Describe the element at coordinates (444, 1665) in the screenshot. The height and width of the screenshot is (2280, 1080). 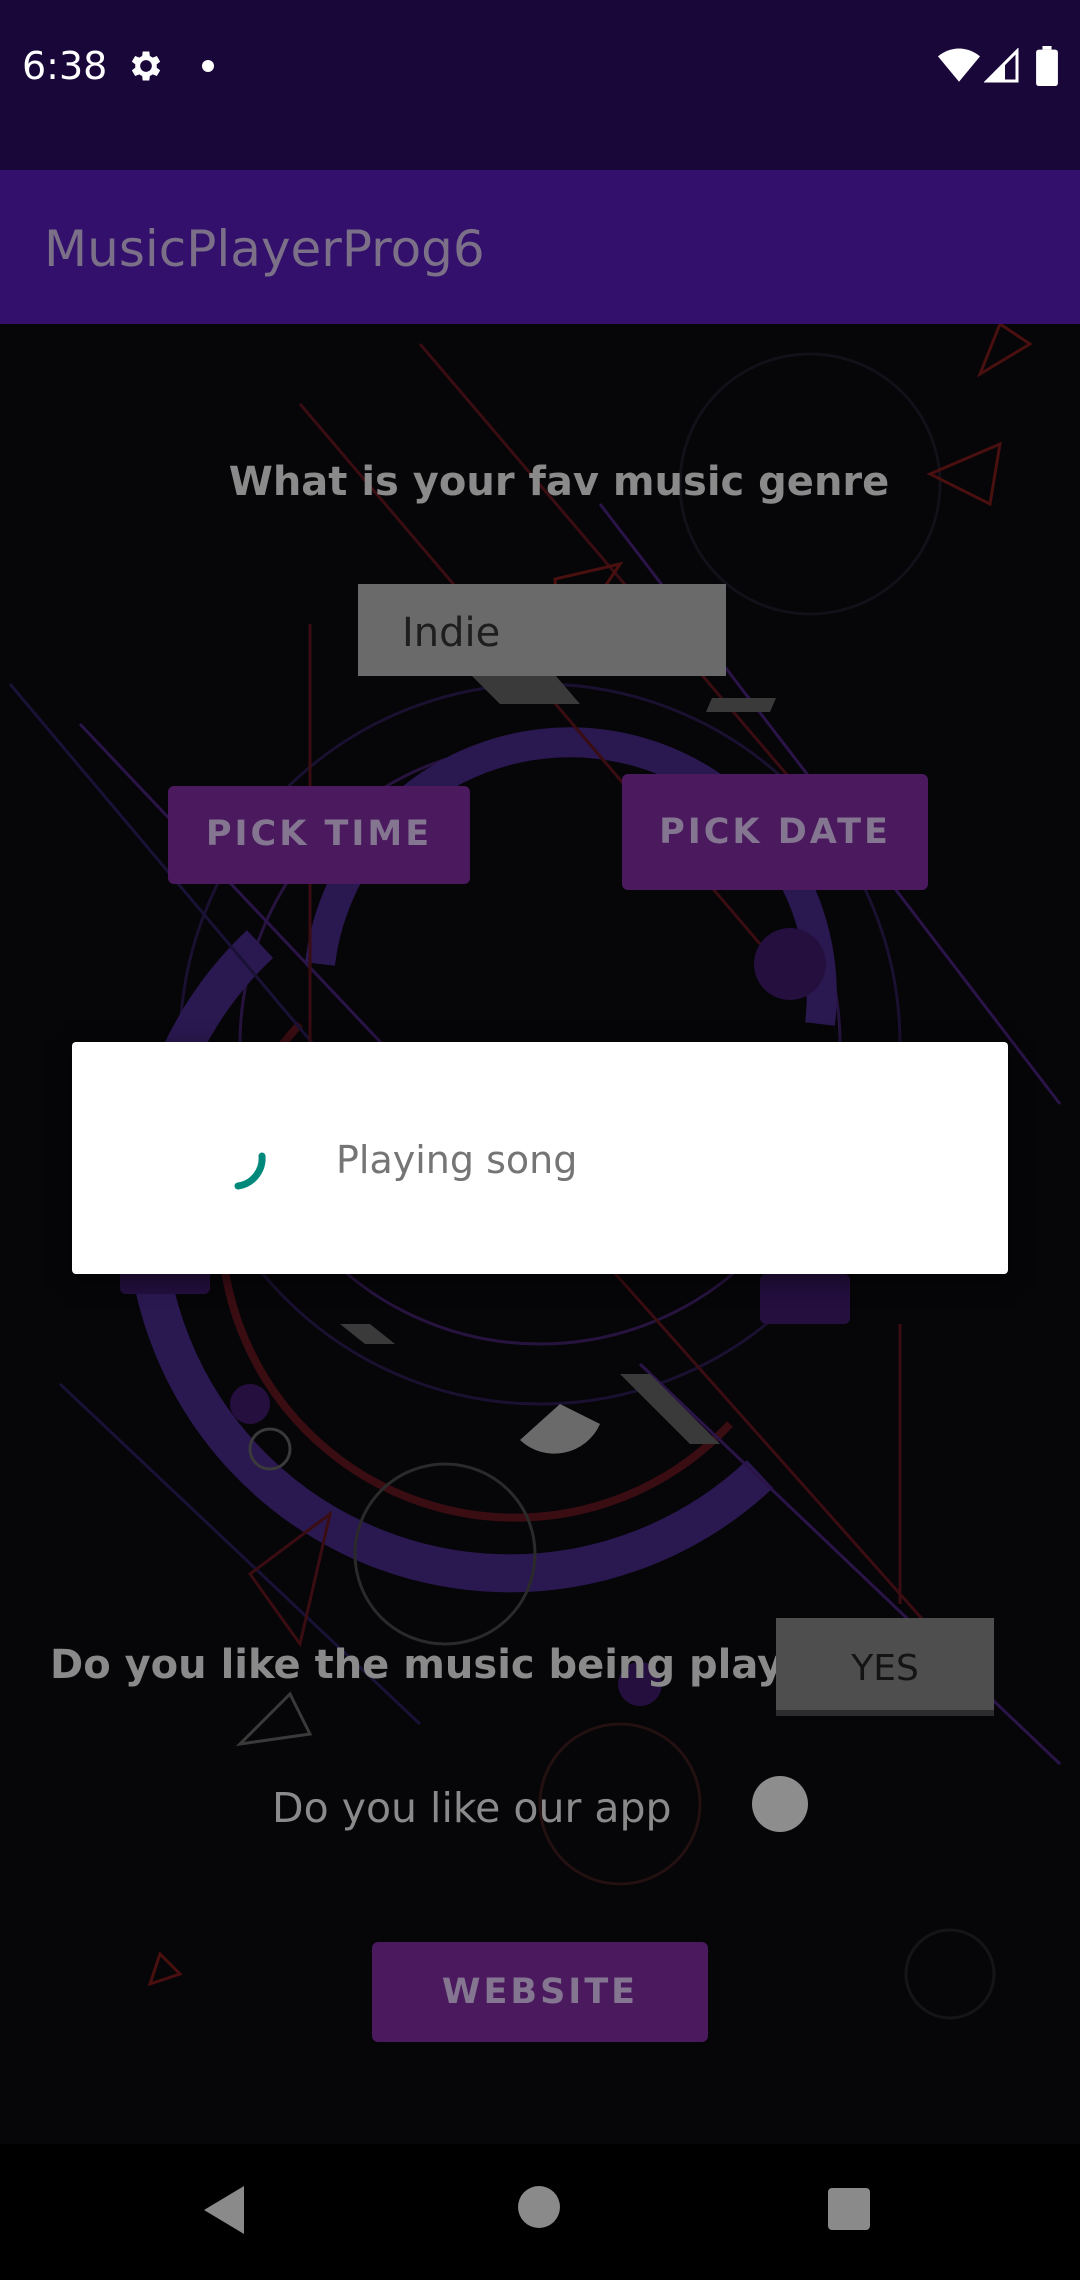
I see `like-music-question: Do you like the music being played` at that location.